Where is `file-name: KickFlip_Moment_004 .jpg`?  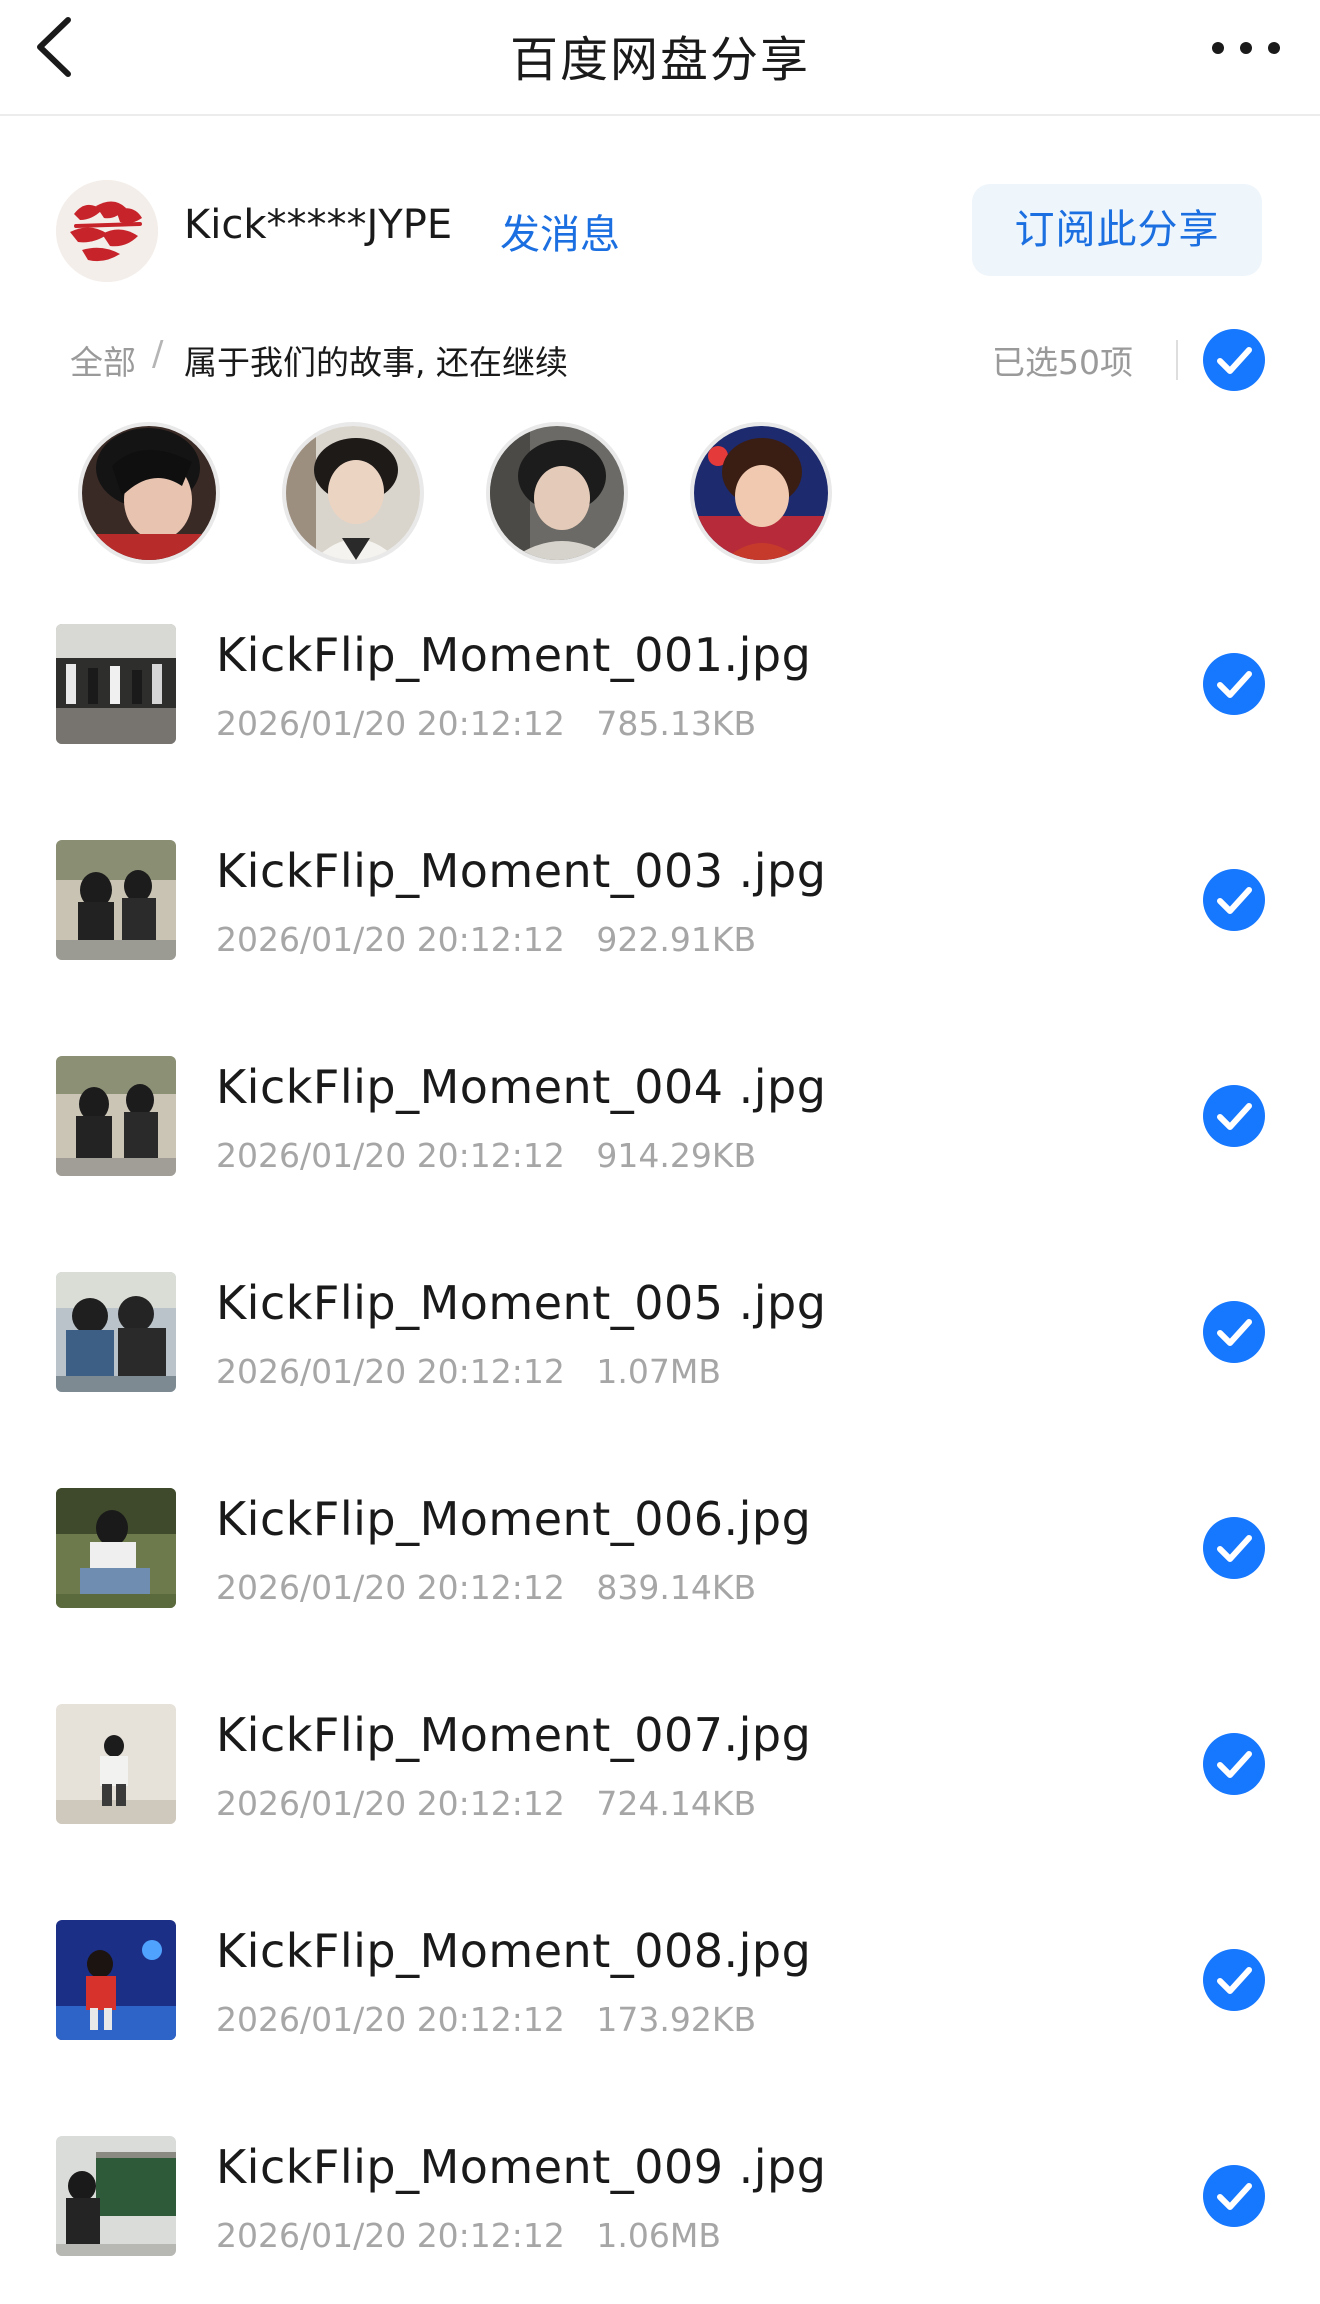 file-name: KickFlip_Moment_004 .jpg is located at coordinates (521, 1087).